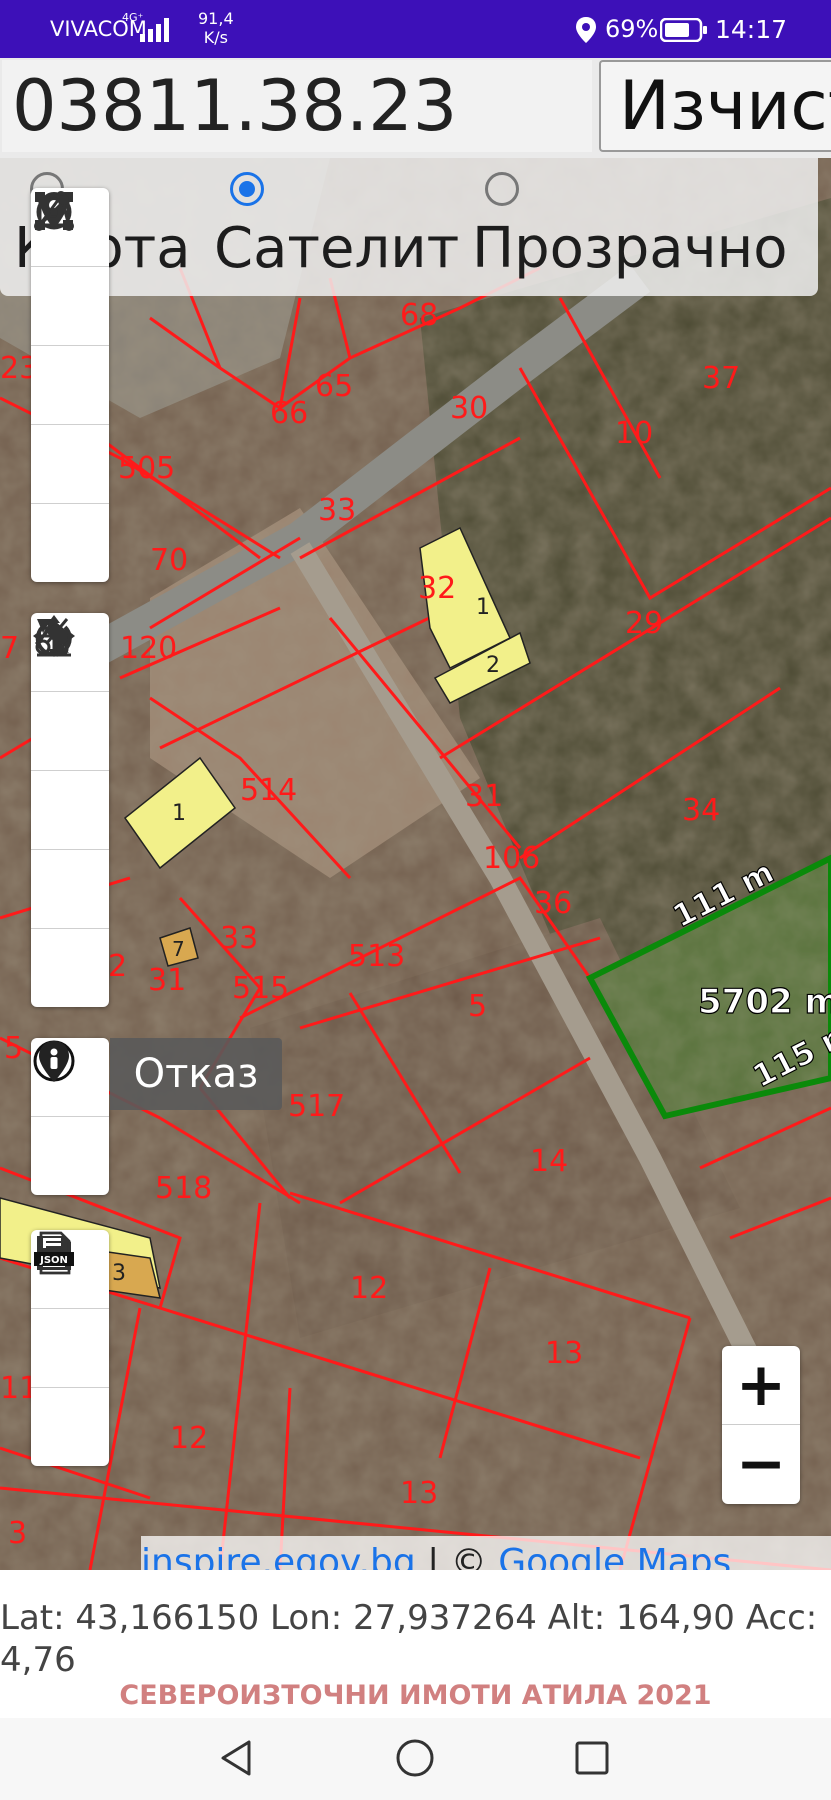 This screenshot has width=831, height=1800. What do you see at coordinates (70, 269) in the screenshot?
I see `draw-polyline-button` at bounding box center [70, 269].